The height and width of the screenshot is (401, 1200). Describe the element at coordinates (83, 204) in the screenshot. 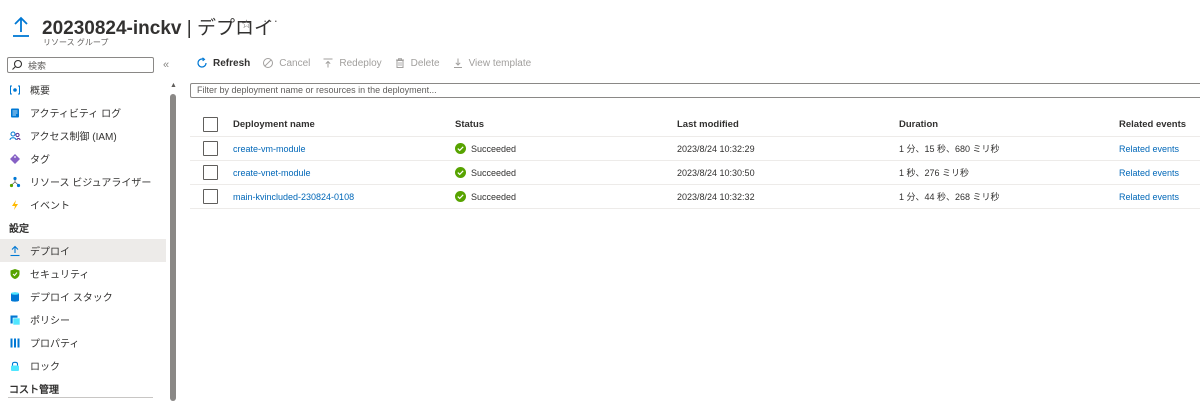

I see `sidebar-item-events: イベント` at that location.